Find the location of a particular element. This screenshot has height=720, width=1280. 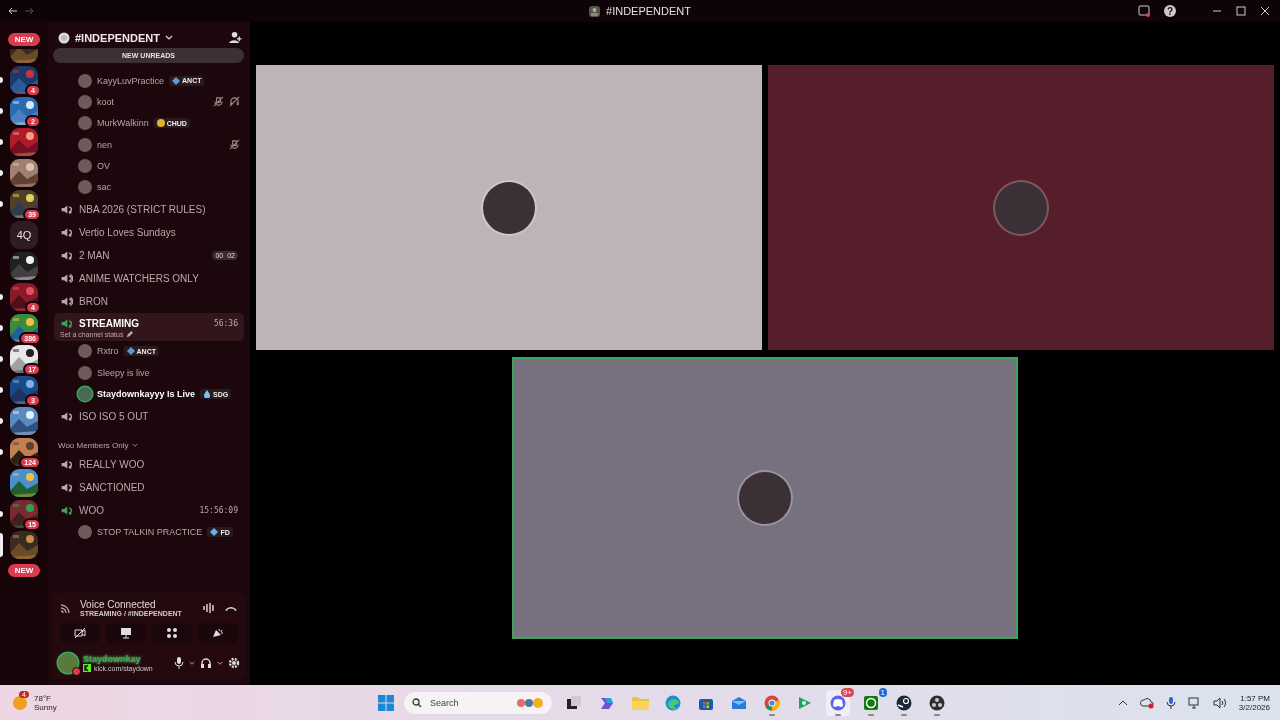

server-badge-icon is located at coordinates (64, 37).